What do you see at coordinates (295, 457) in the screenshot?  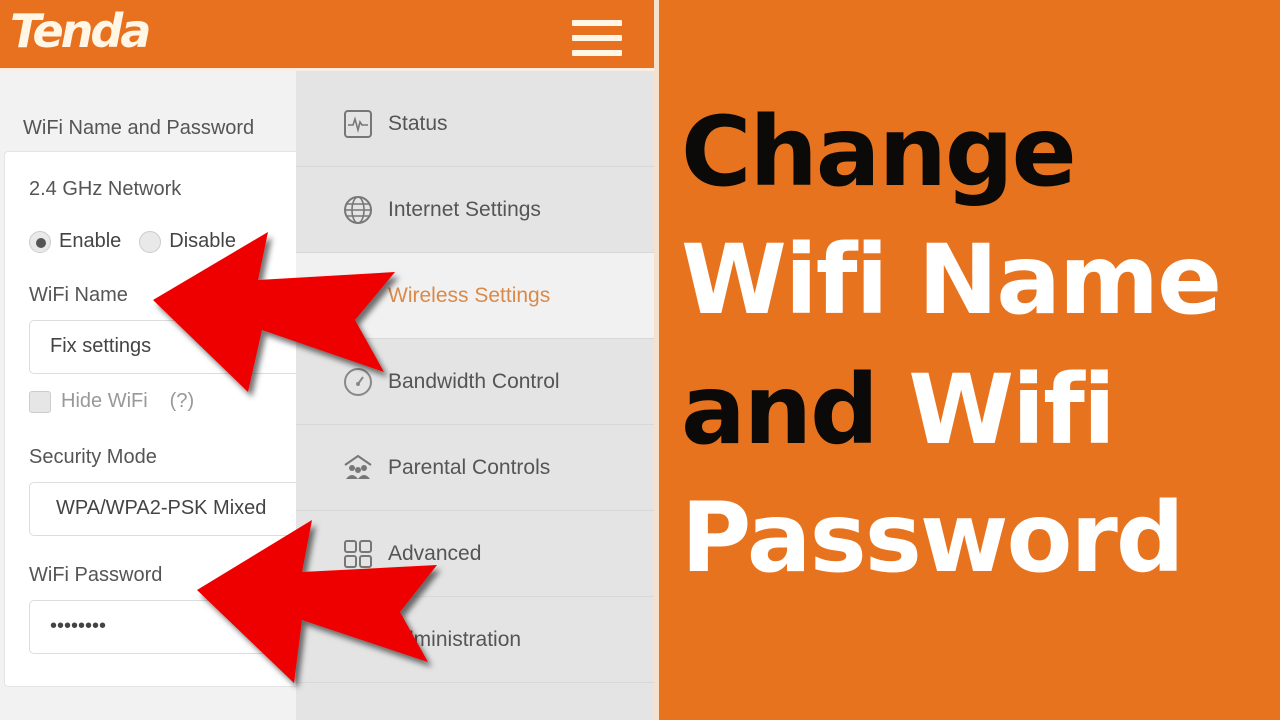 I see `annotation-arrows` at bounding box center [295, 457].